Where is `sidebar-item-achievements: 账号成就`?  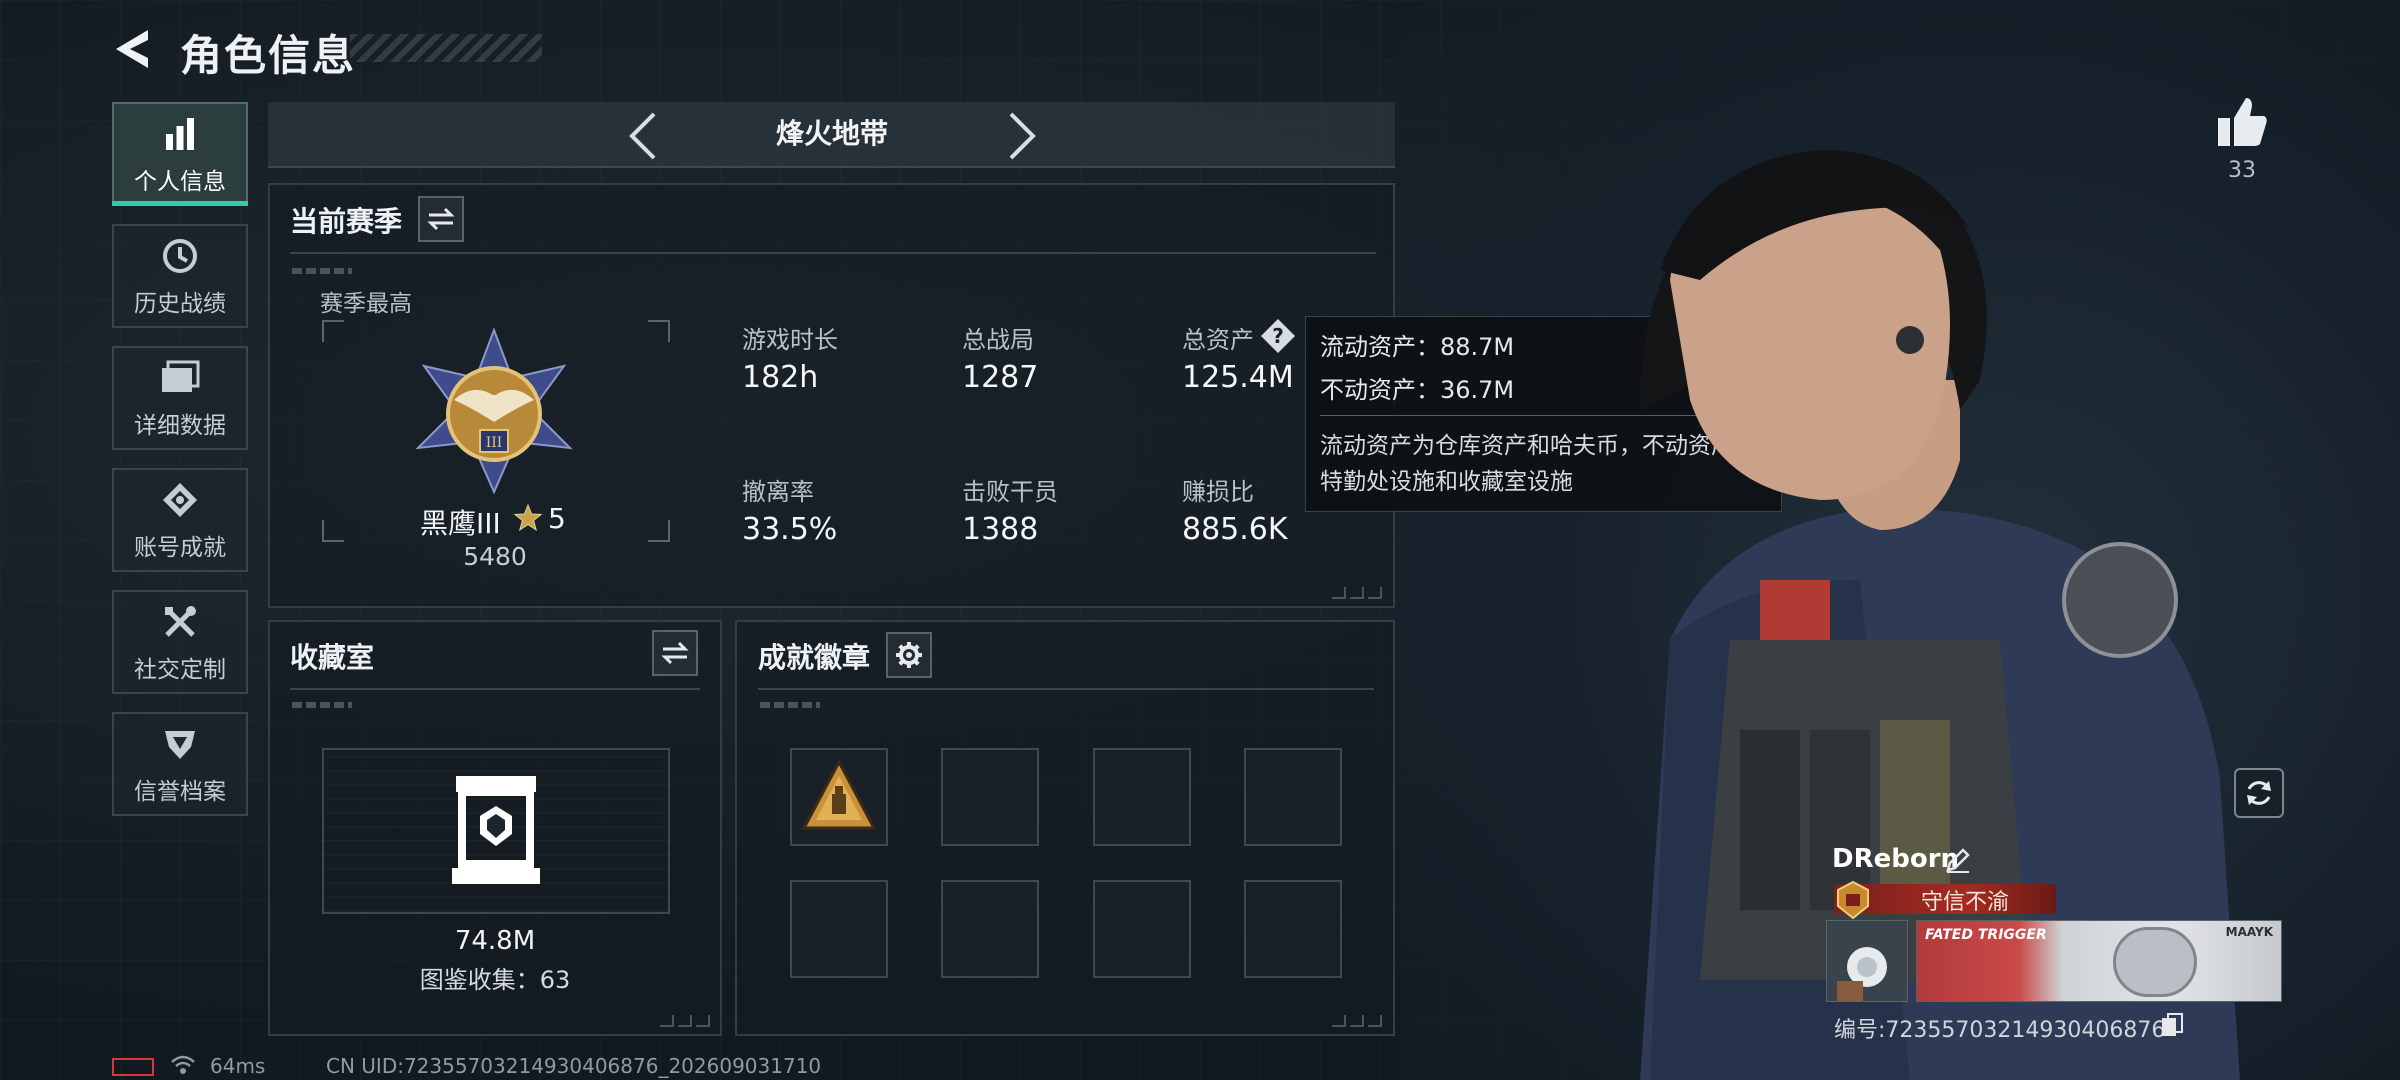 sidebar-item-achievements: 账号成就 is located at coordinates (180, 520).